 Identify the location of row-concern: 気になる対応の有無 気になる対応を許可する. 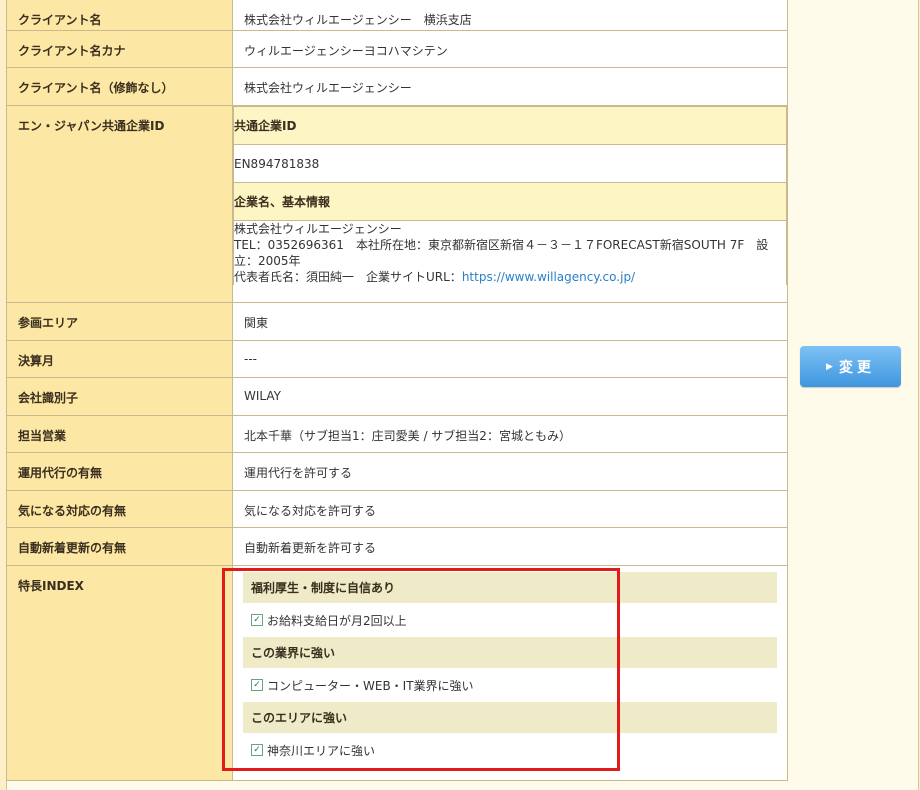
(397, 509).